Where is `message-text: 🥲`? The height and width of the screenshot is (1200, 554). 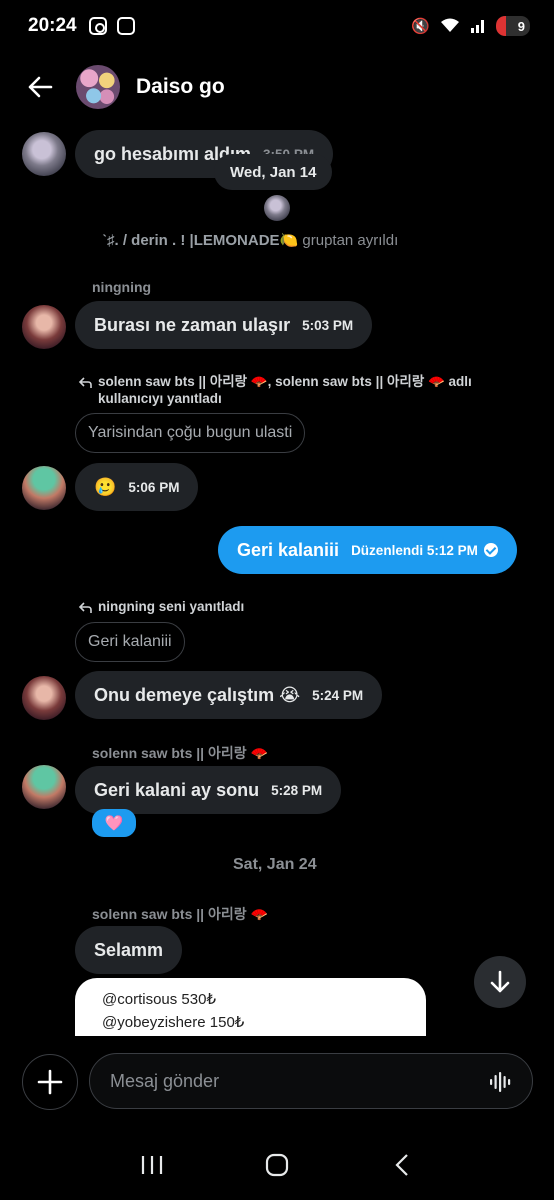
message-text: 🥲 is located at coordinates (105, 487).